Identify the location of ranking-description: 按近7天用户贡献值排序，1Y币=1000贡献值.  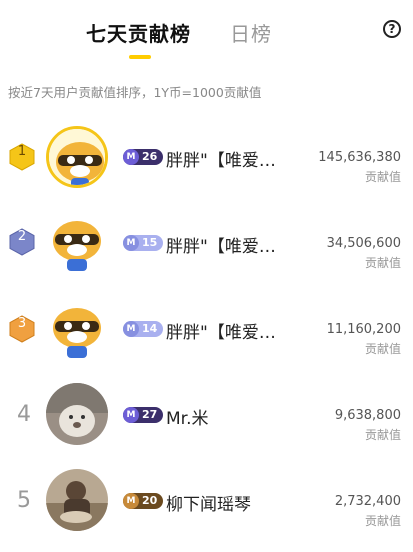
(135, 92).